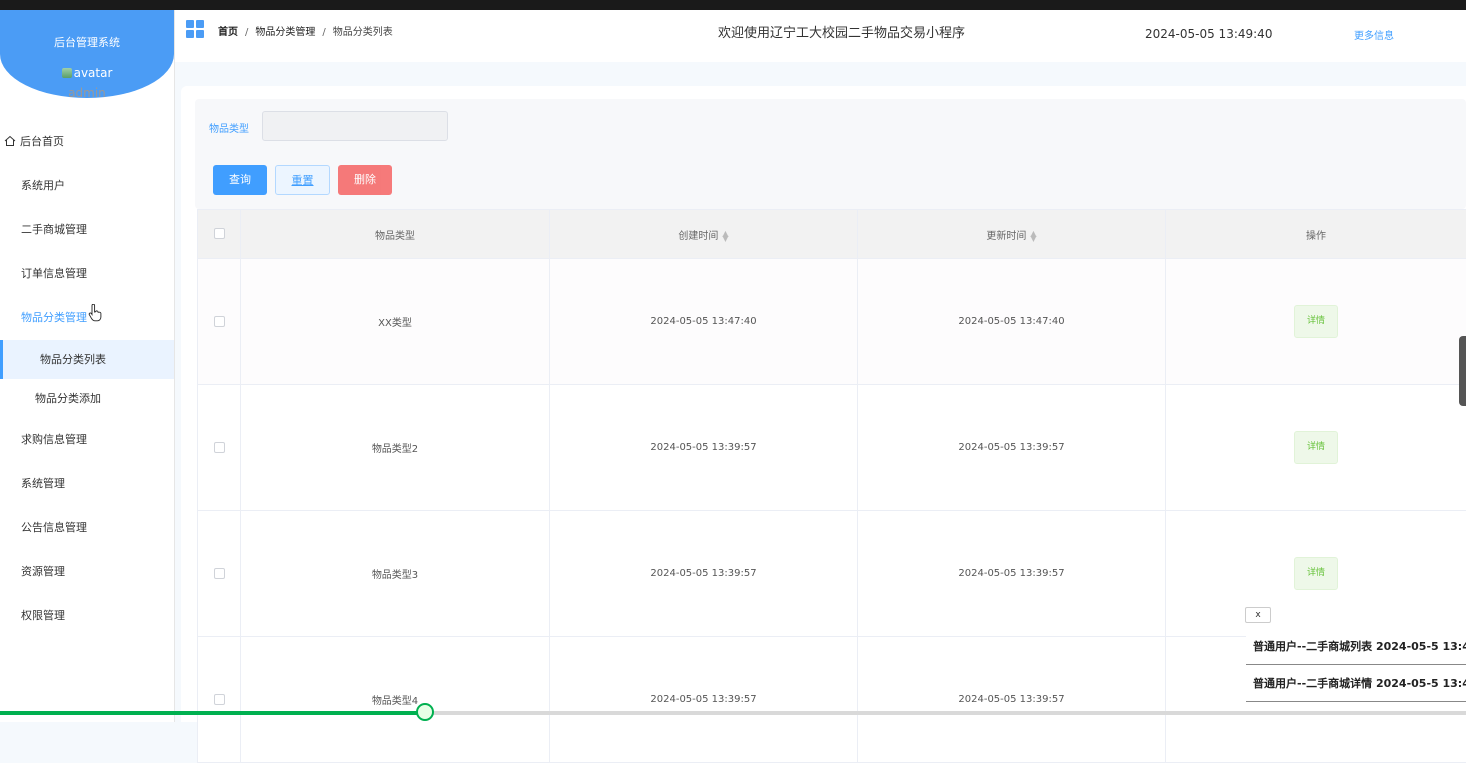 This screenshot has height=763, width=1466. What do you see at coordinates (395, 322) in the screenshot?
I see `cell-type: XX类型` at bounding box center [395, 322].